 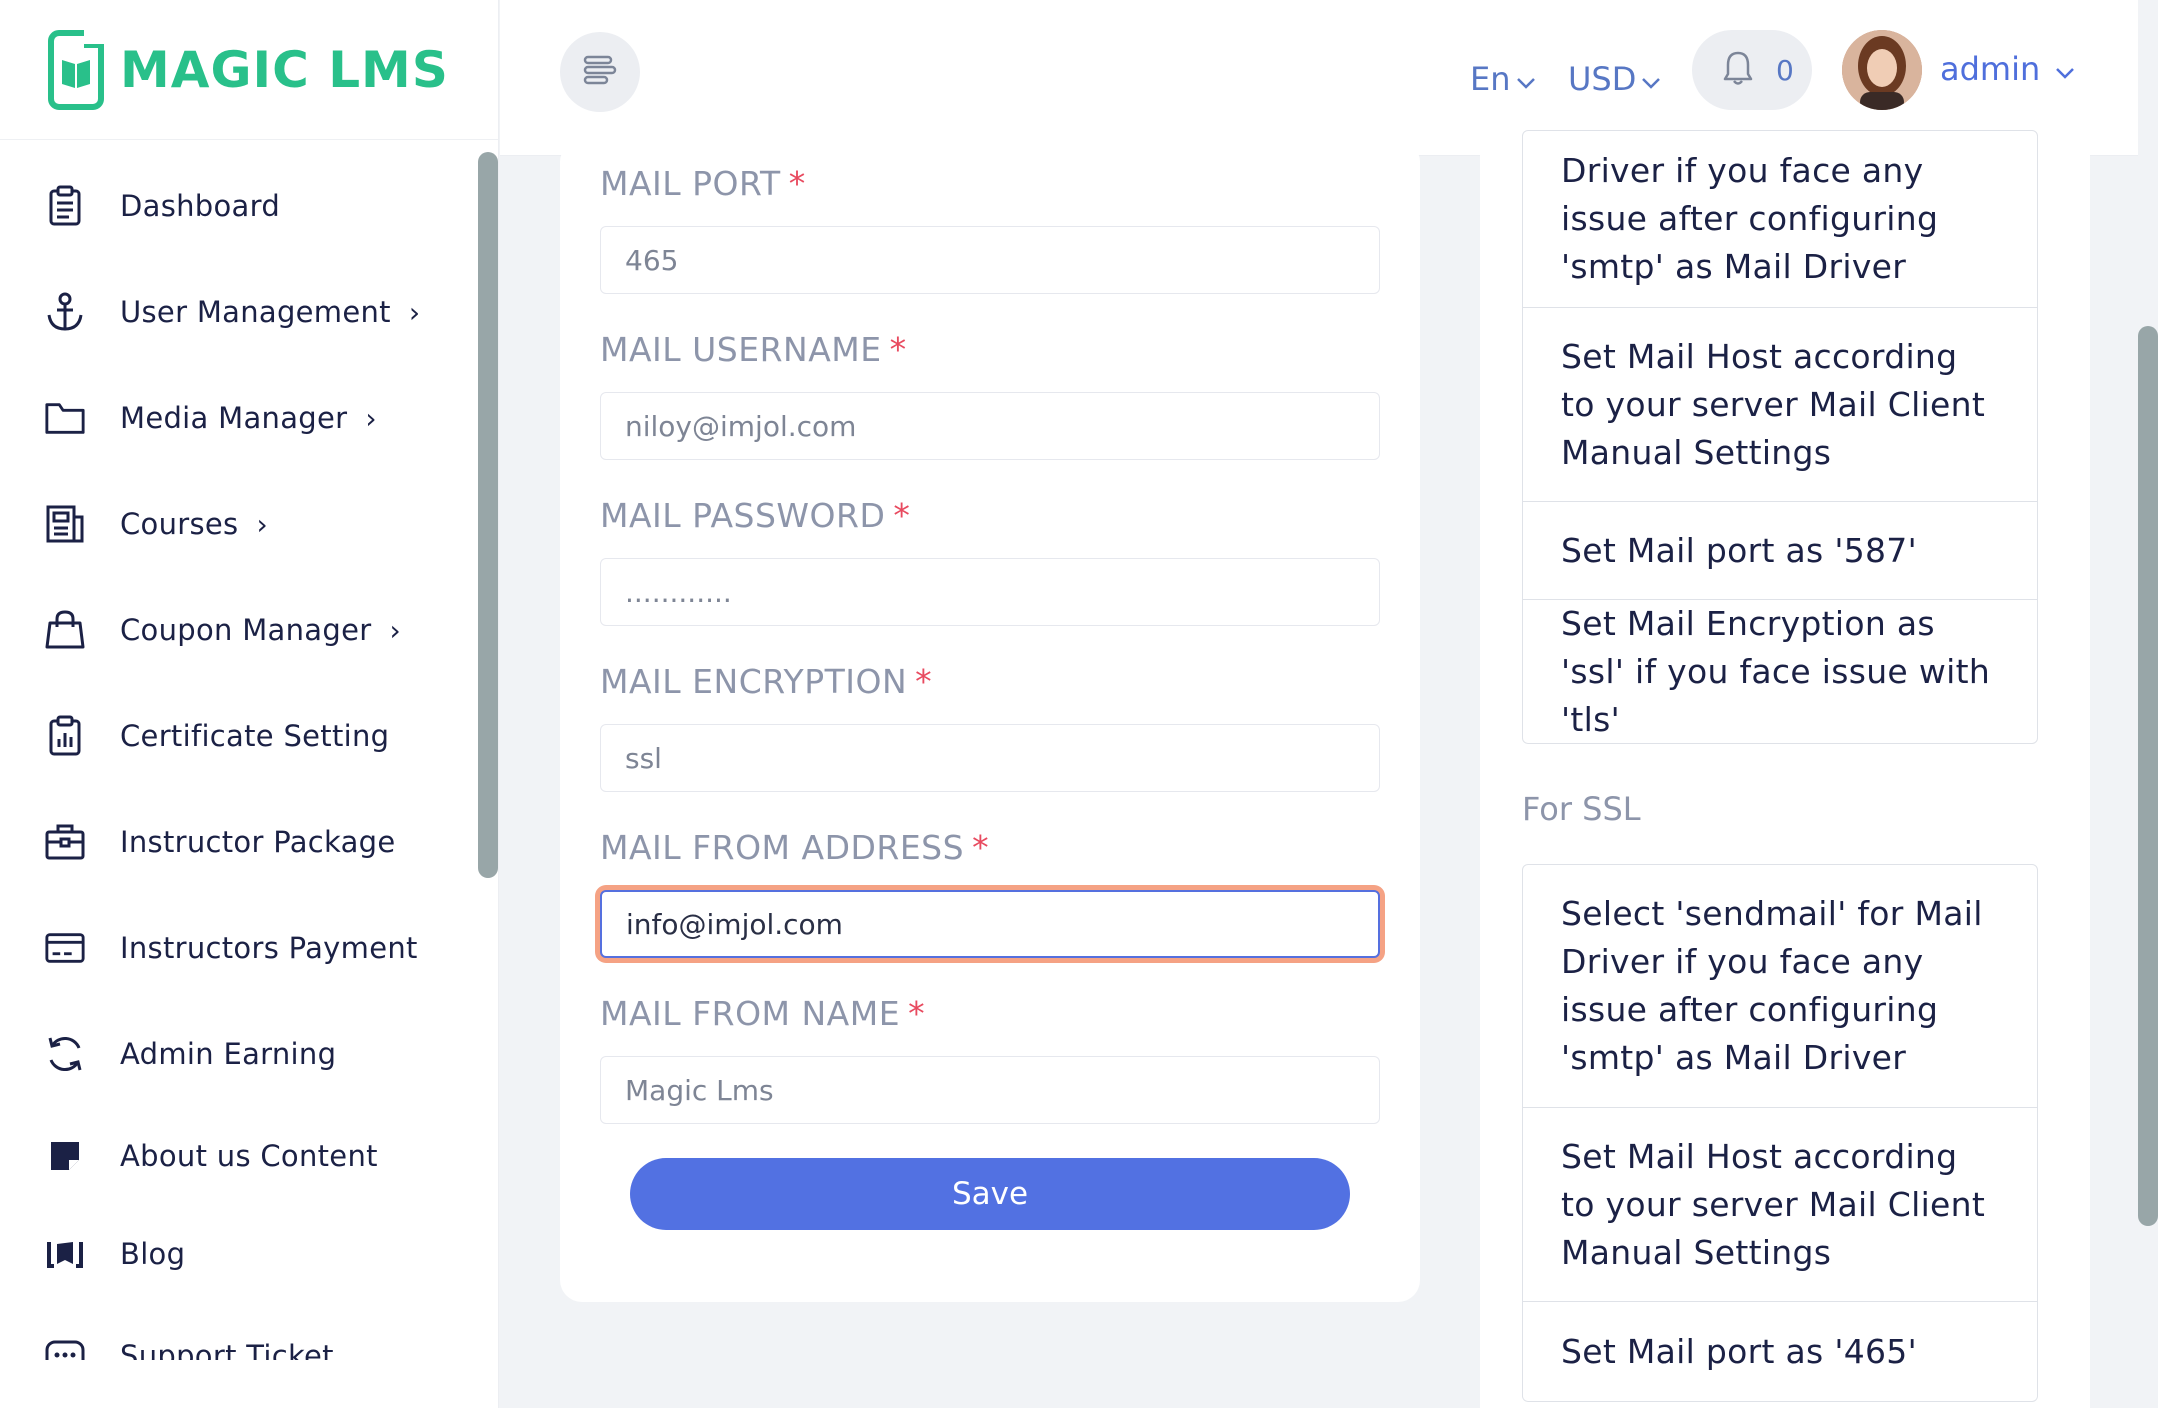 What do you see at coordinates (1780, 550) in the screenshot?
I see `list-item: Set Mail port as '587'` at bounding box center [1780, 550].